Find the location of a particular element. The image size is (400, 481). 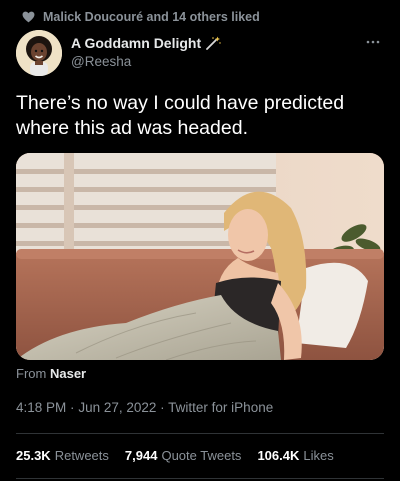

likes-count: 106.4K is located at coordinates (278, 455).